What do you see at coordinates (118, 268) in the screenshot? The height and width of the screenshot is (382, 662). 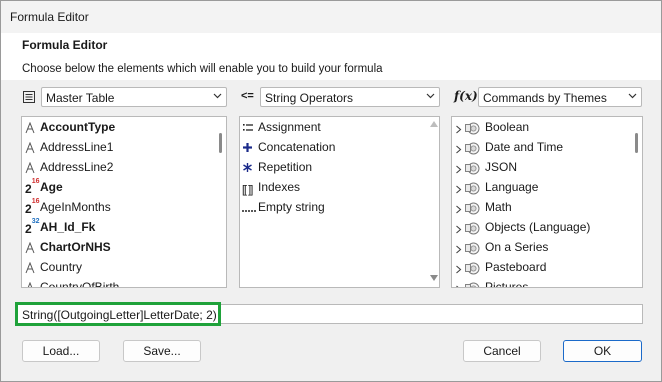 I see `field-item: Country` at bounding box center [118, 268].